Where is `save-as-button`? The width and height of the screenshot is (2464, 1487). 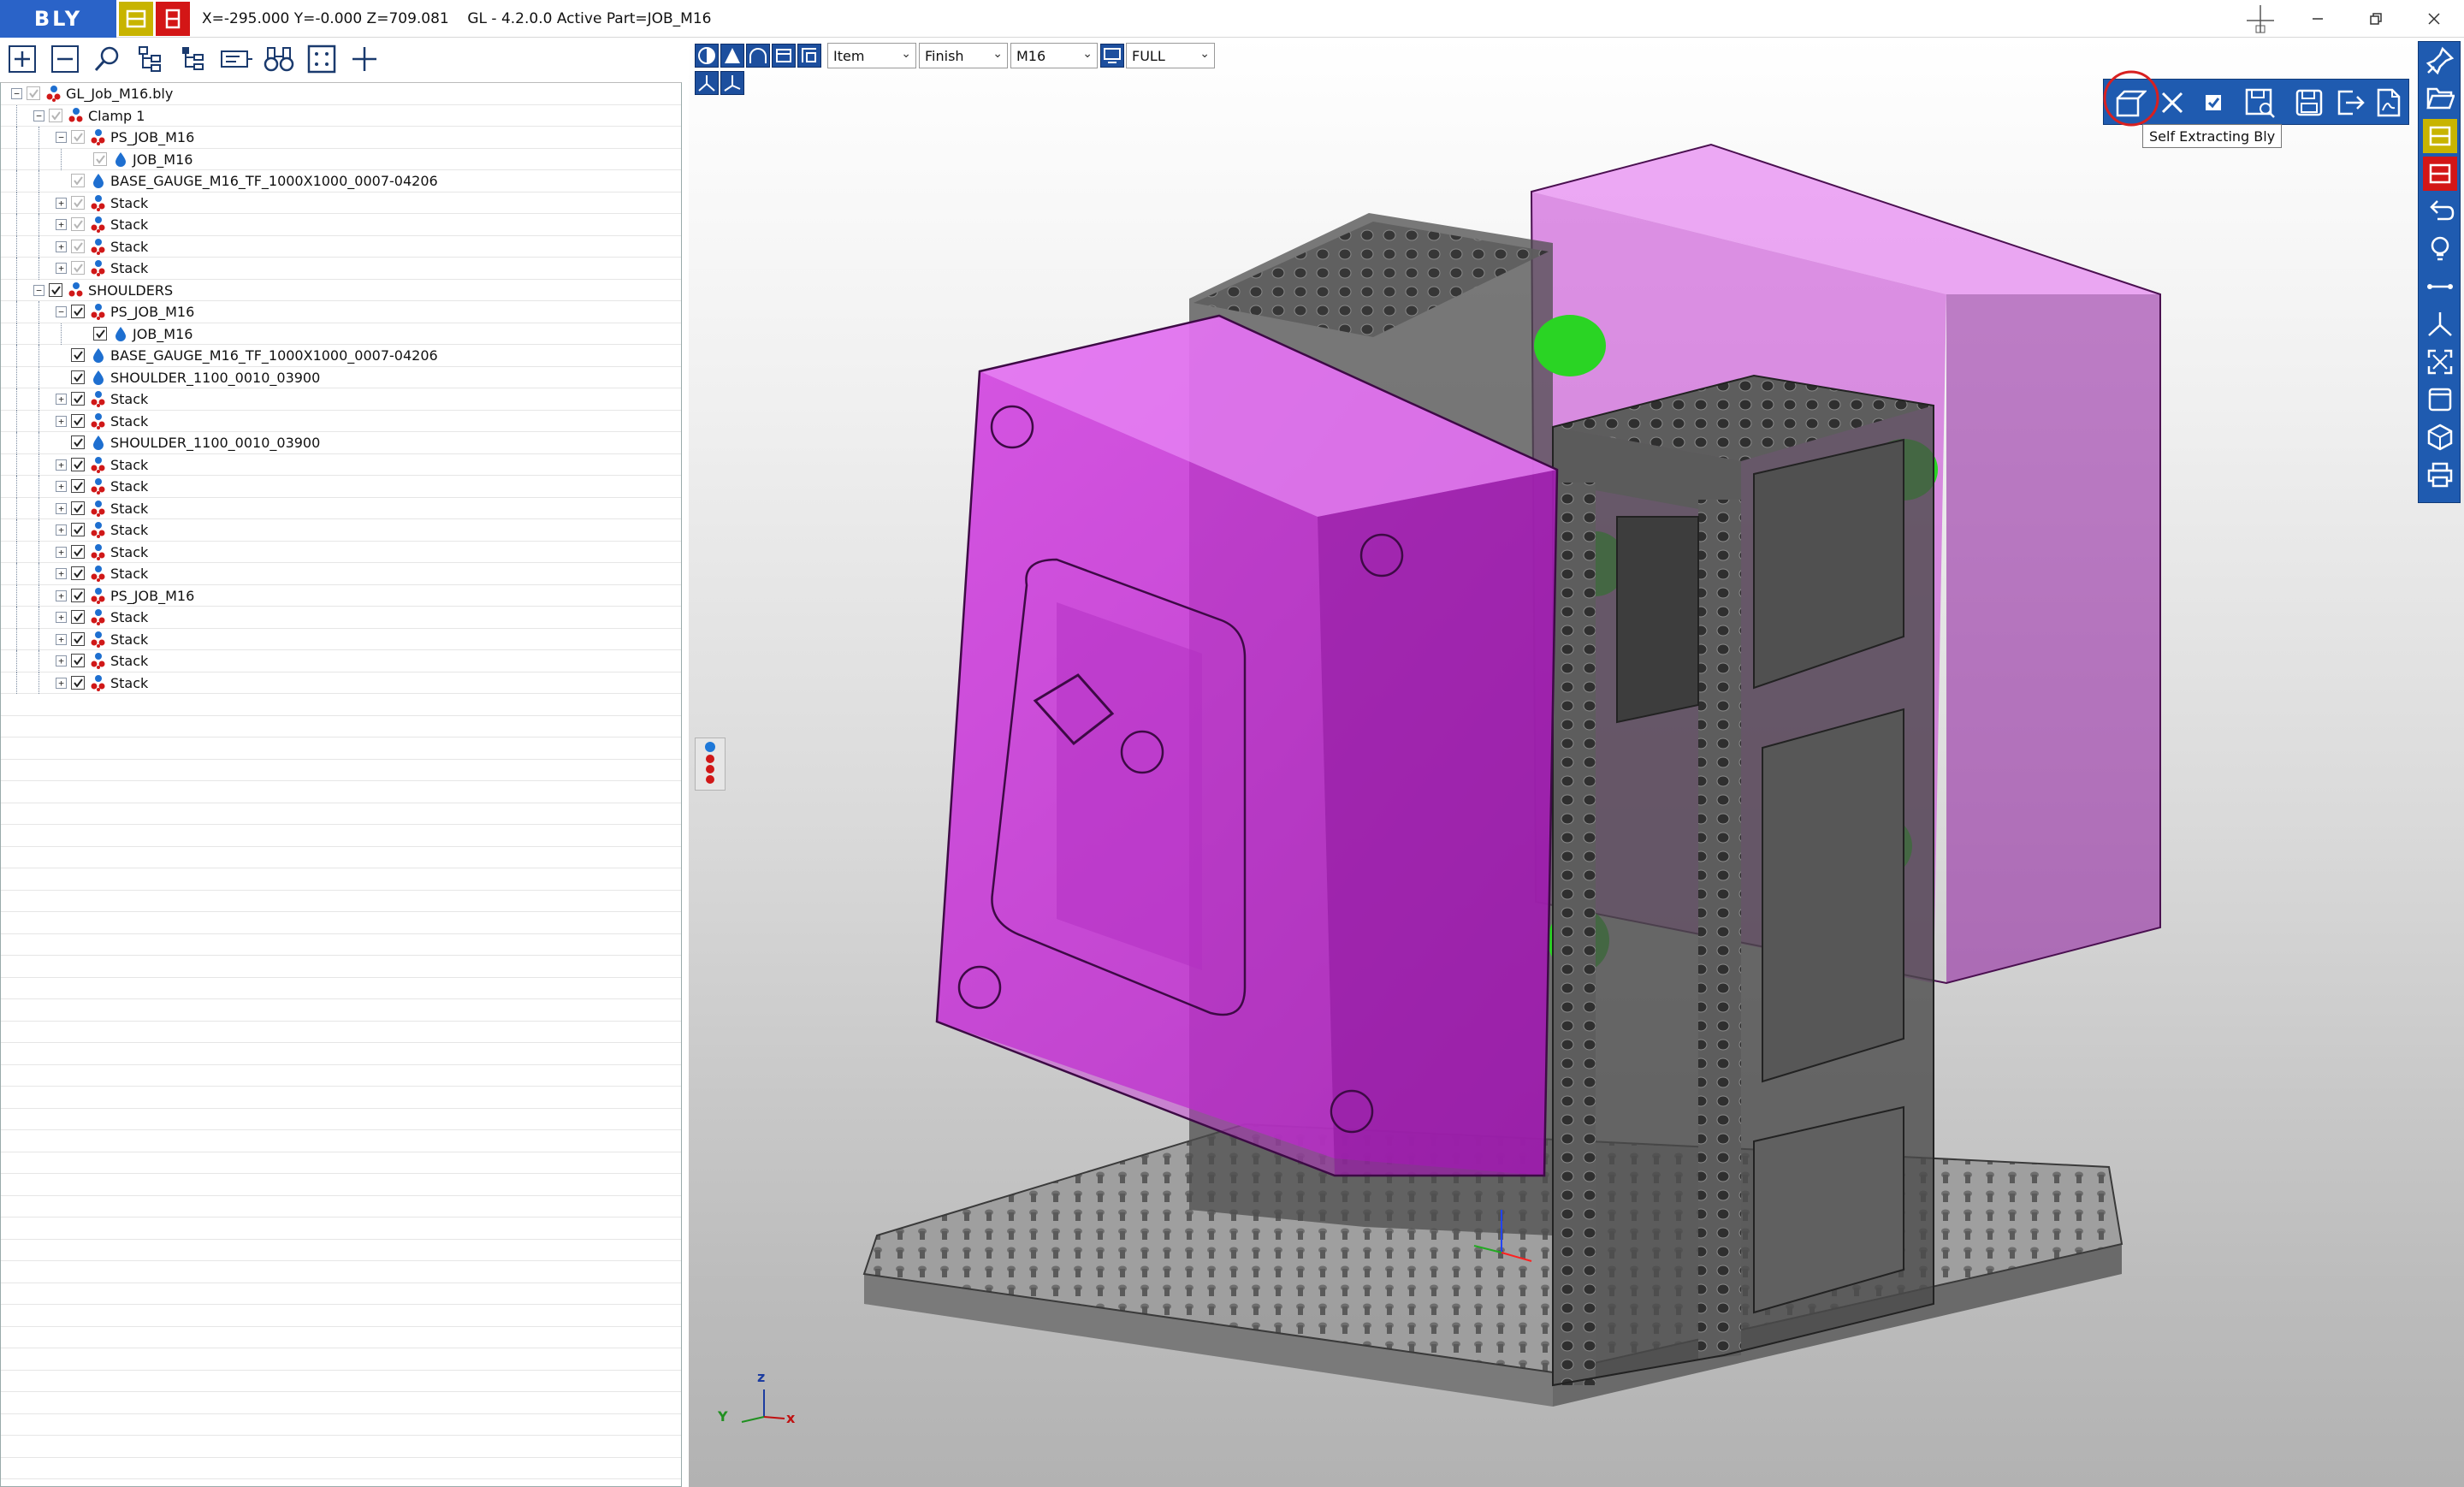 save-as-button is located at coordinates (2259, 103).